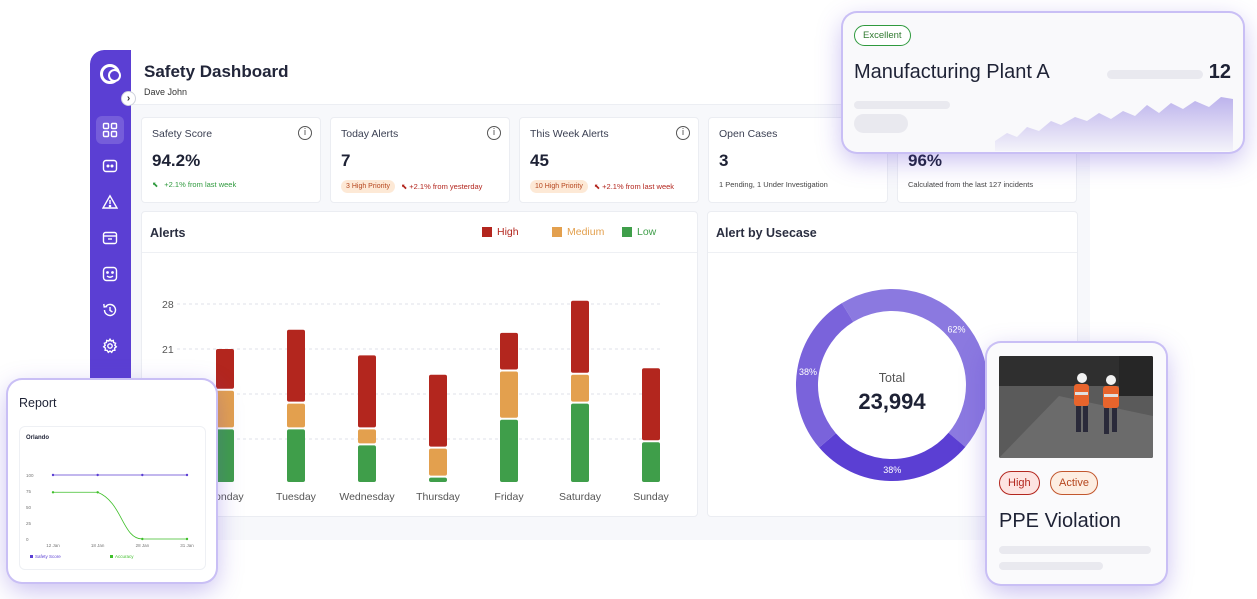 The image size is (1257, 599). Describe the element at coordinates (881, 123) in the screenshot. I see `skeleton-pill` at that location.